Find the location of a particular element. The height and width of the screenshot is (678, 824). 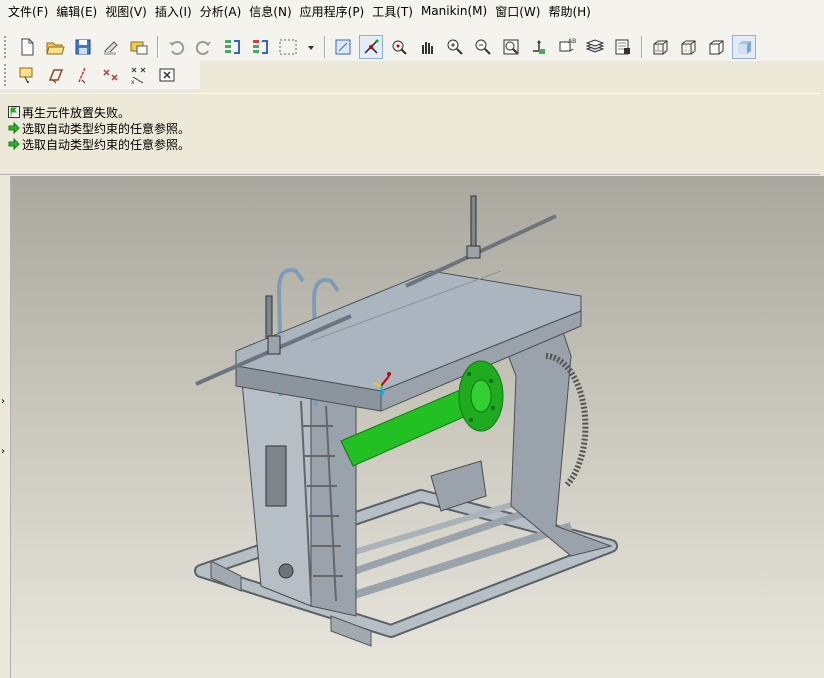

datum-toolbar: x is located at coordinates (100, 75).